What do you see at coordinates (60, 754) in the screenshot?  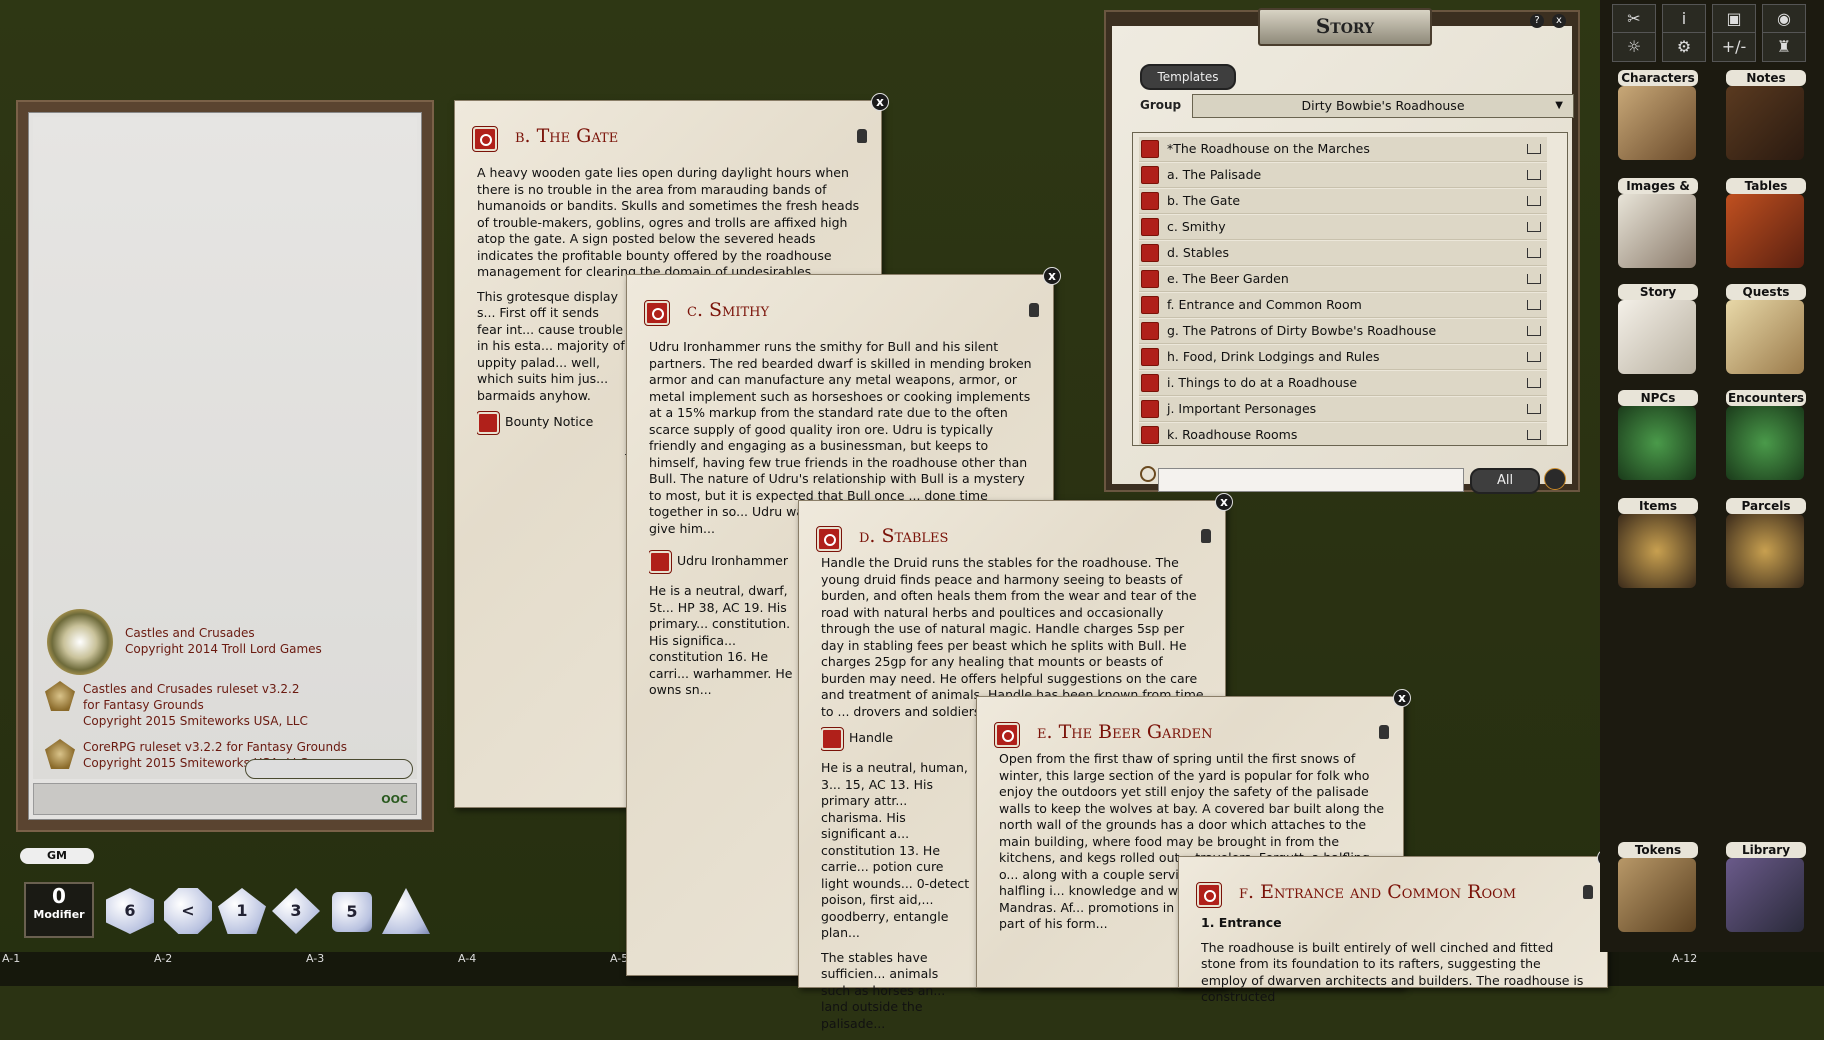 I see `corerpg-icon` at bounding box center [60, 754].